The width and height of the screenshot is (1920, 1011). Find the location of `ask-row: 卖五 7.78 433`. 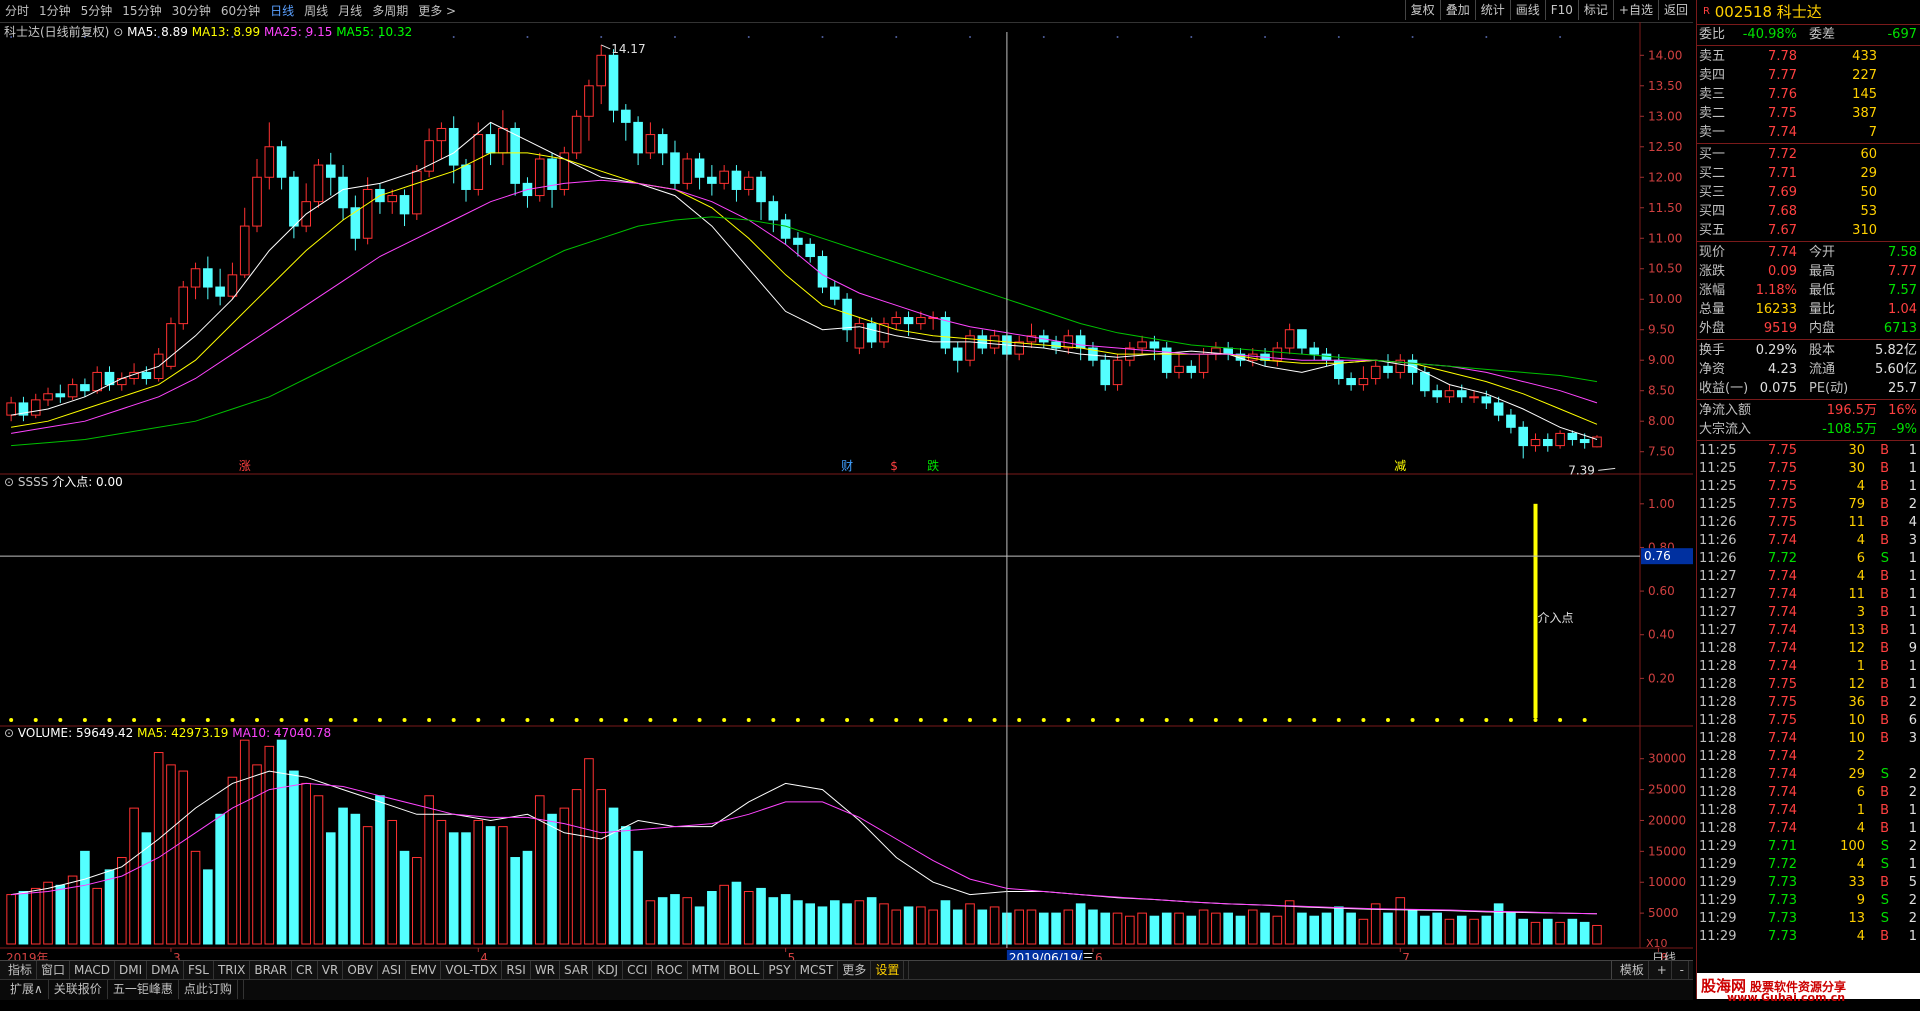

ask-row: 卖五 7.78 433 is located at coordinates (1808, 56).